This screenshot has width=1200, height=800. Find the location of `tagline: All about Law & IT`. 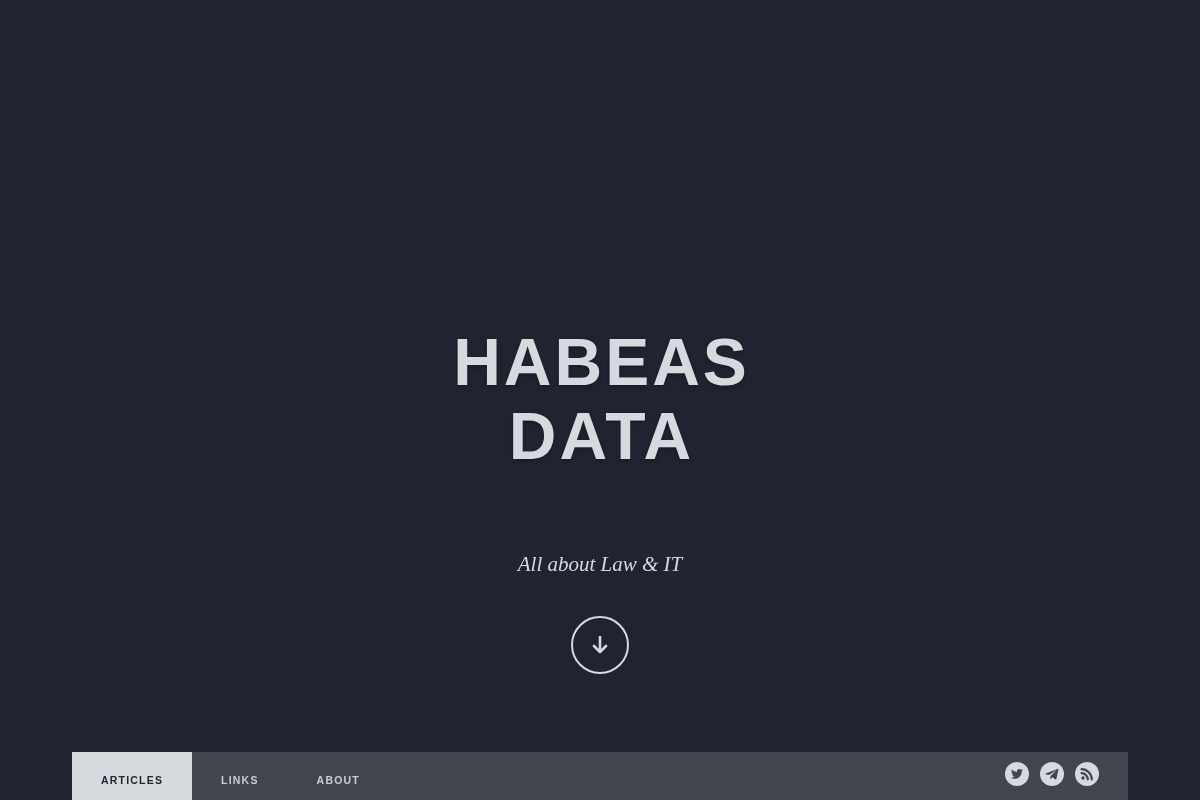

tagline: All about Law & IT is located at coordinates (600, 564).